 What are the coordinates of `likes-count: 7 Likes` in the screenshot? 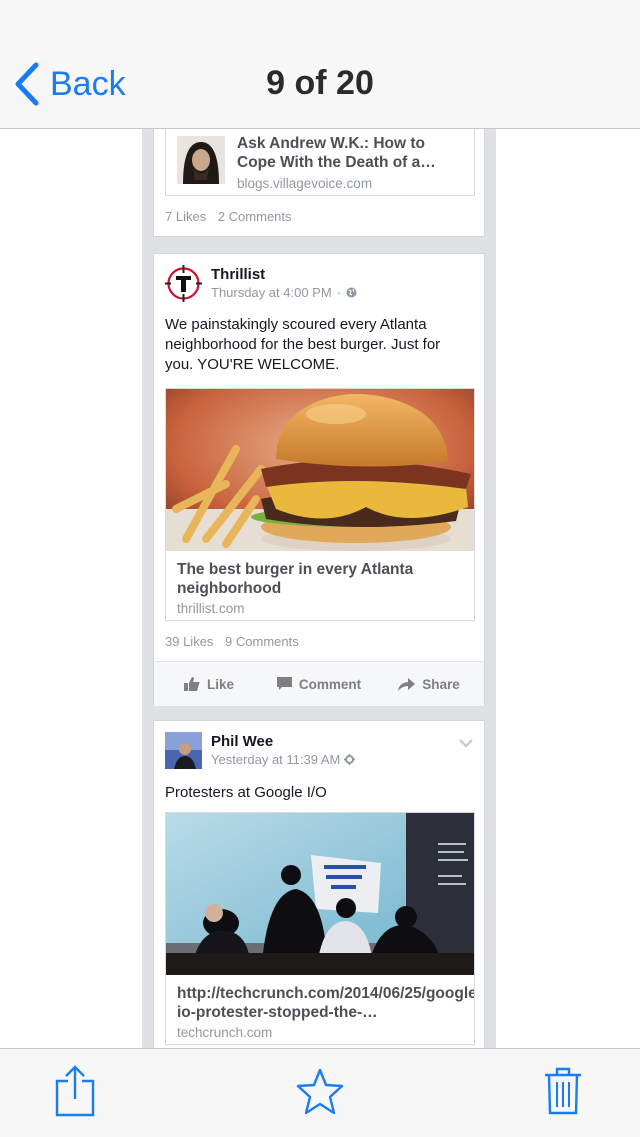 It's located at (185, 216).